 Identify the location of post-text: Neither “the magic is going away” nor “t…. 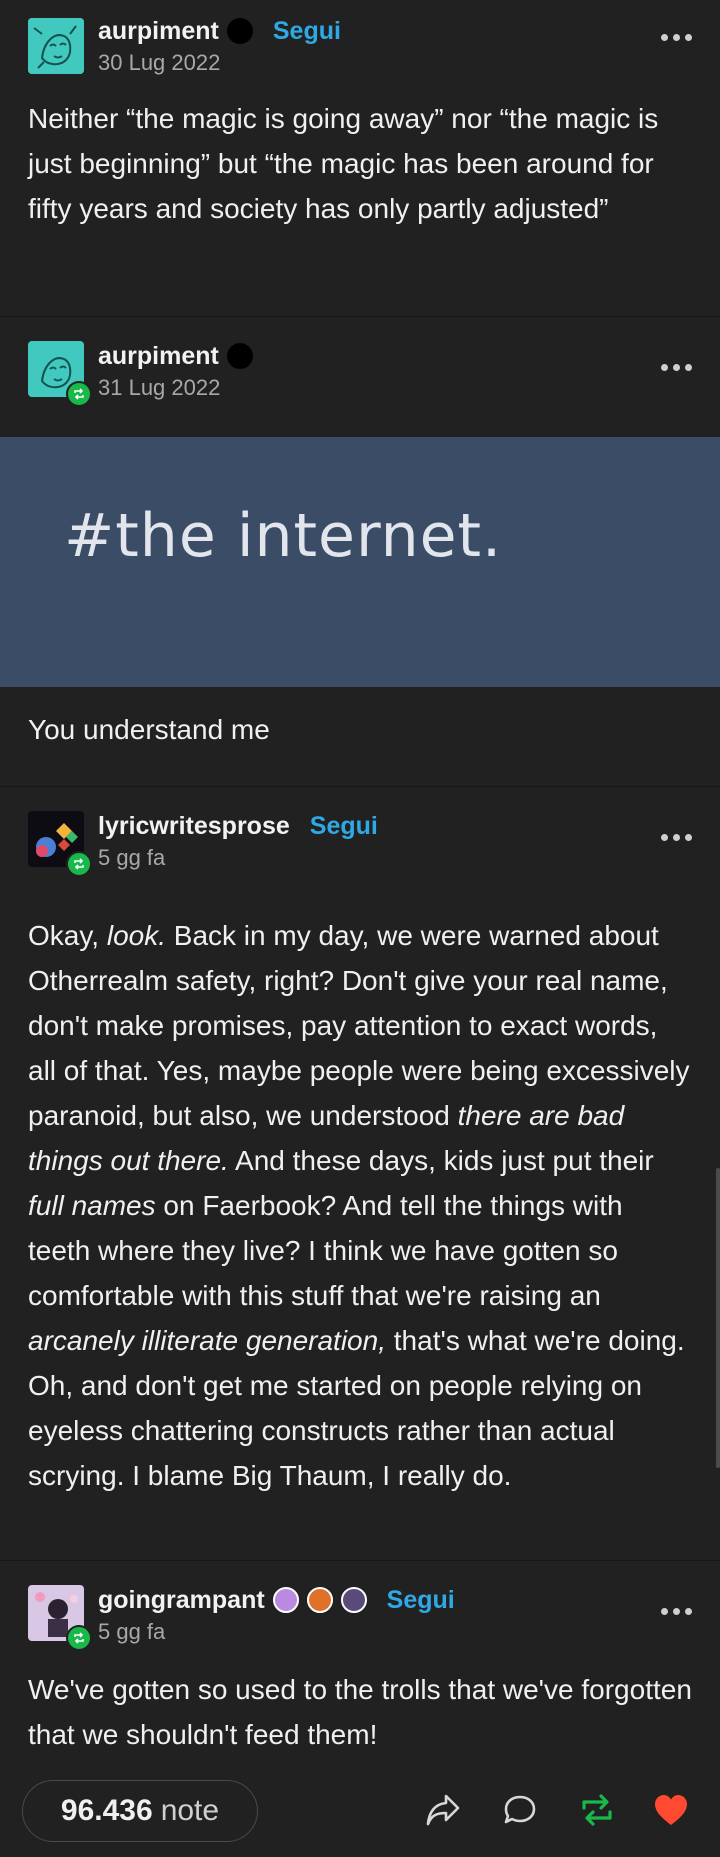
(343, 163).